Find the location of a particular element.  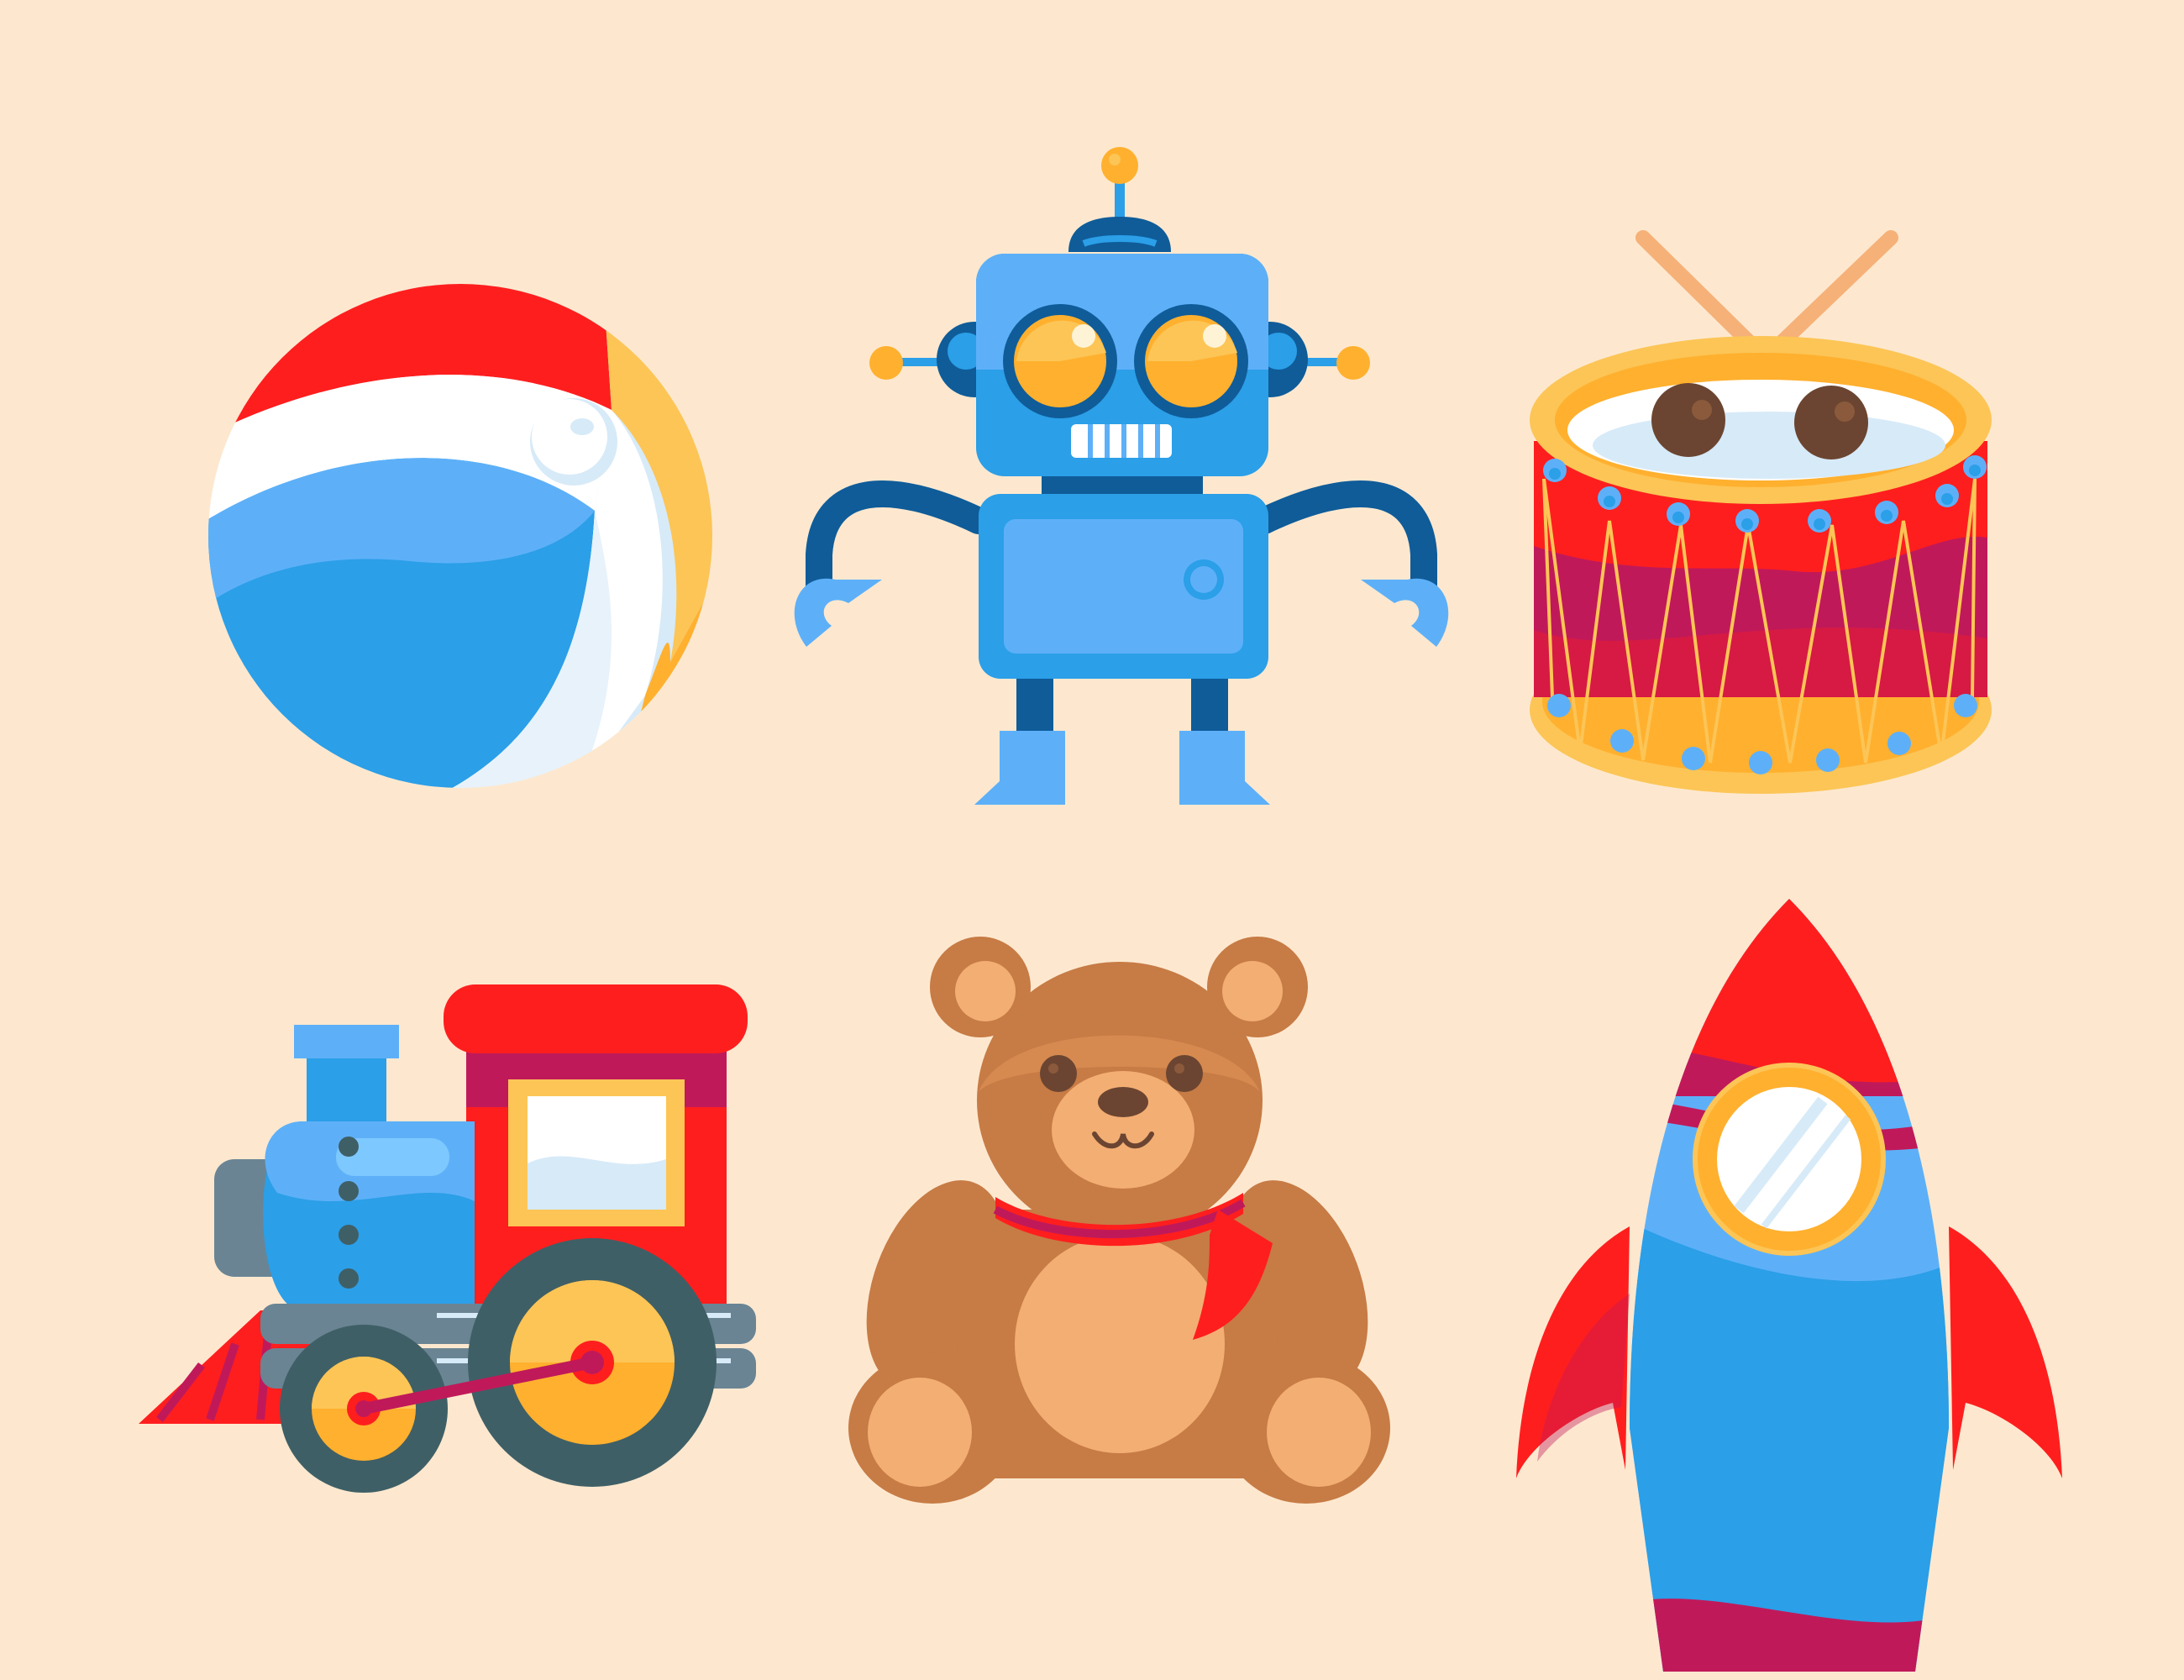

teddy-bear-icon is located at coordinates (1119, 1220).